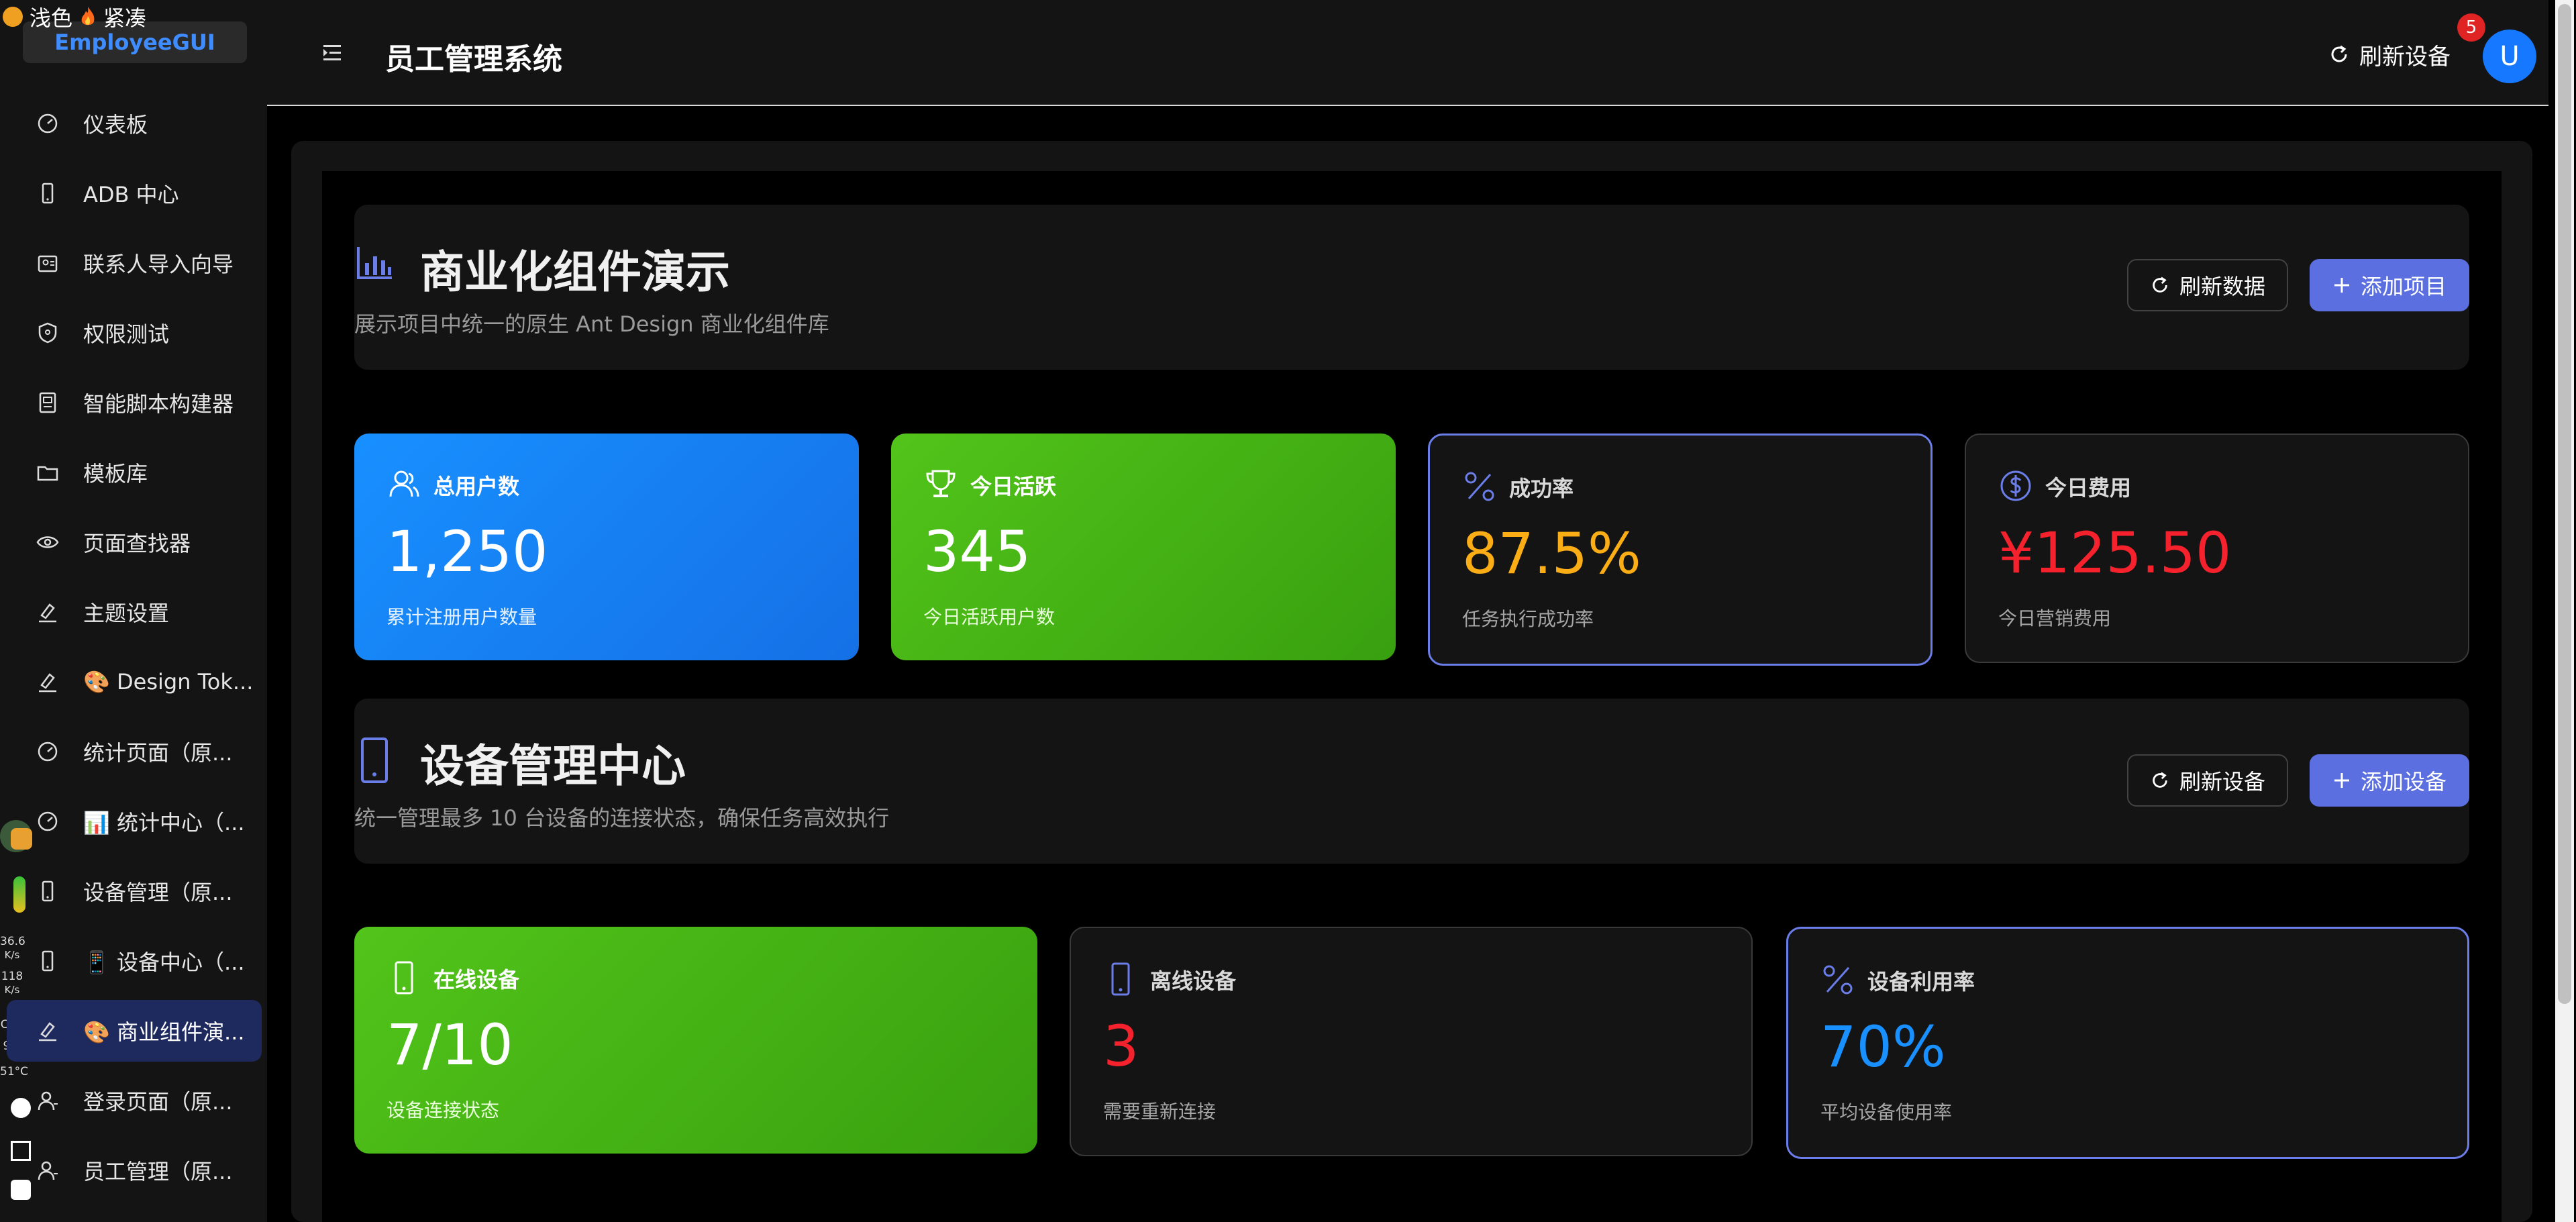 Image resolution: width=2576 pixels, height=1222 pixels. What do you see at coordinates (2509, 56) in the screenshot?
I see `user-avatar: U` at bounding box center [2509, 56].